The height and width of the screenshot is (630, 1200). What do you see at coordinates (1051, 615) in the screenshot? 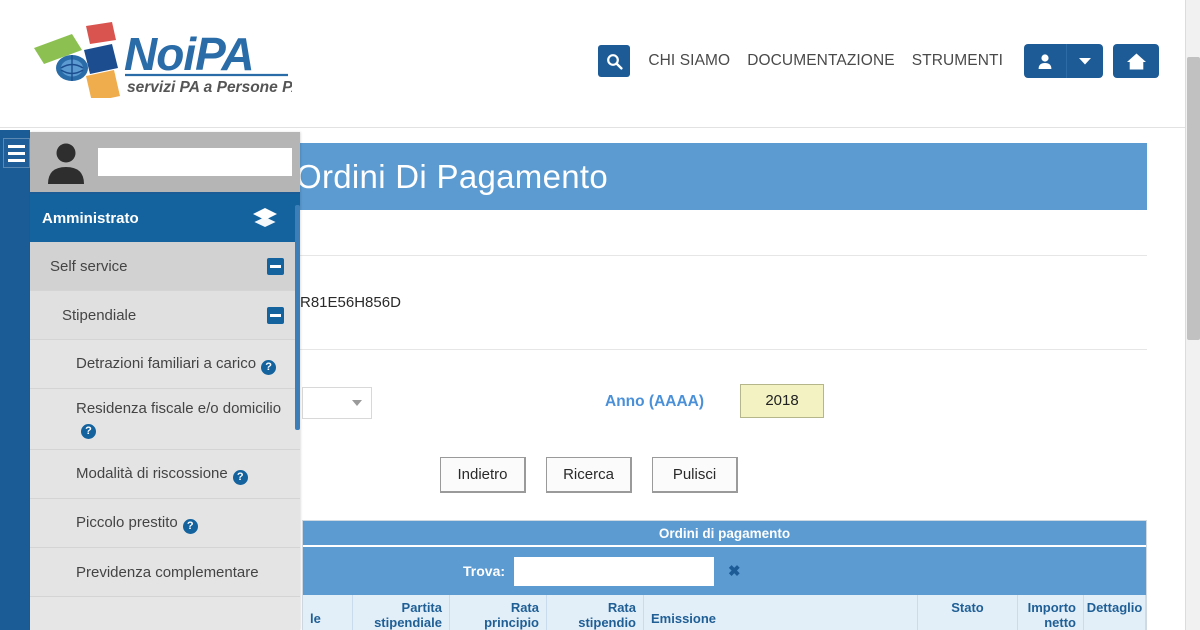
I see `table-column-header-label: Importo netto` at bounding box center [1051, 615].